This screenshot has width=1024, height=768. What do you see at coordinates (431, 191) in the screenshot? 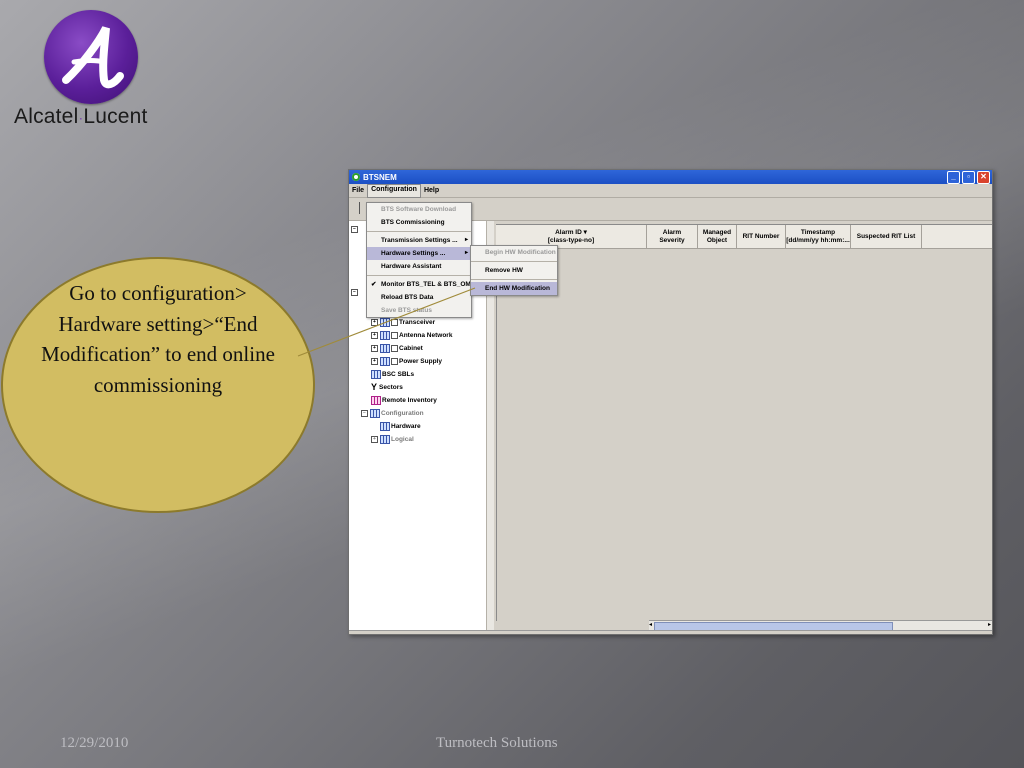
I see `menu-help: Help` at bounding box center [431, 191].